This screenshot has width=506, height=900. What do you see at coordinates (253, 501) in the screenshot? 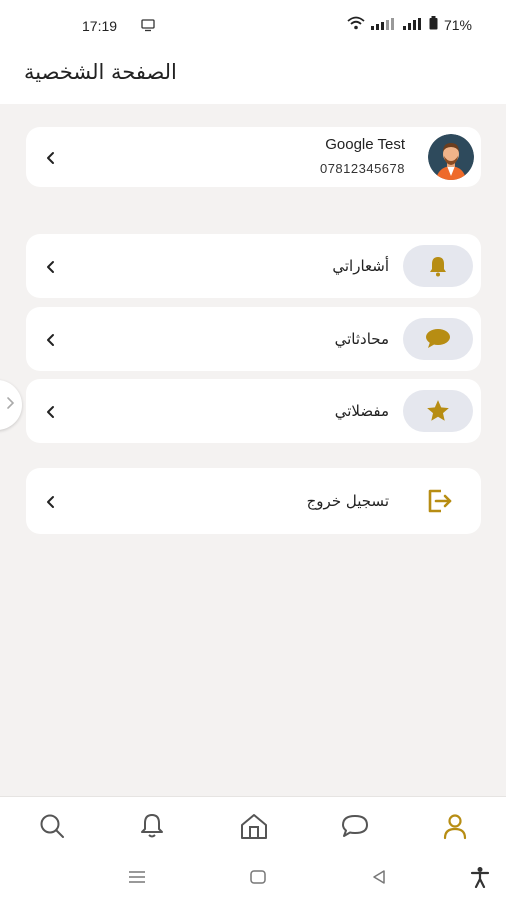
I see `logout-button: تسجيل خروج` at bounding box center [253, 501].